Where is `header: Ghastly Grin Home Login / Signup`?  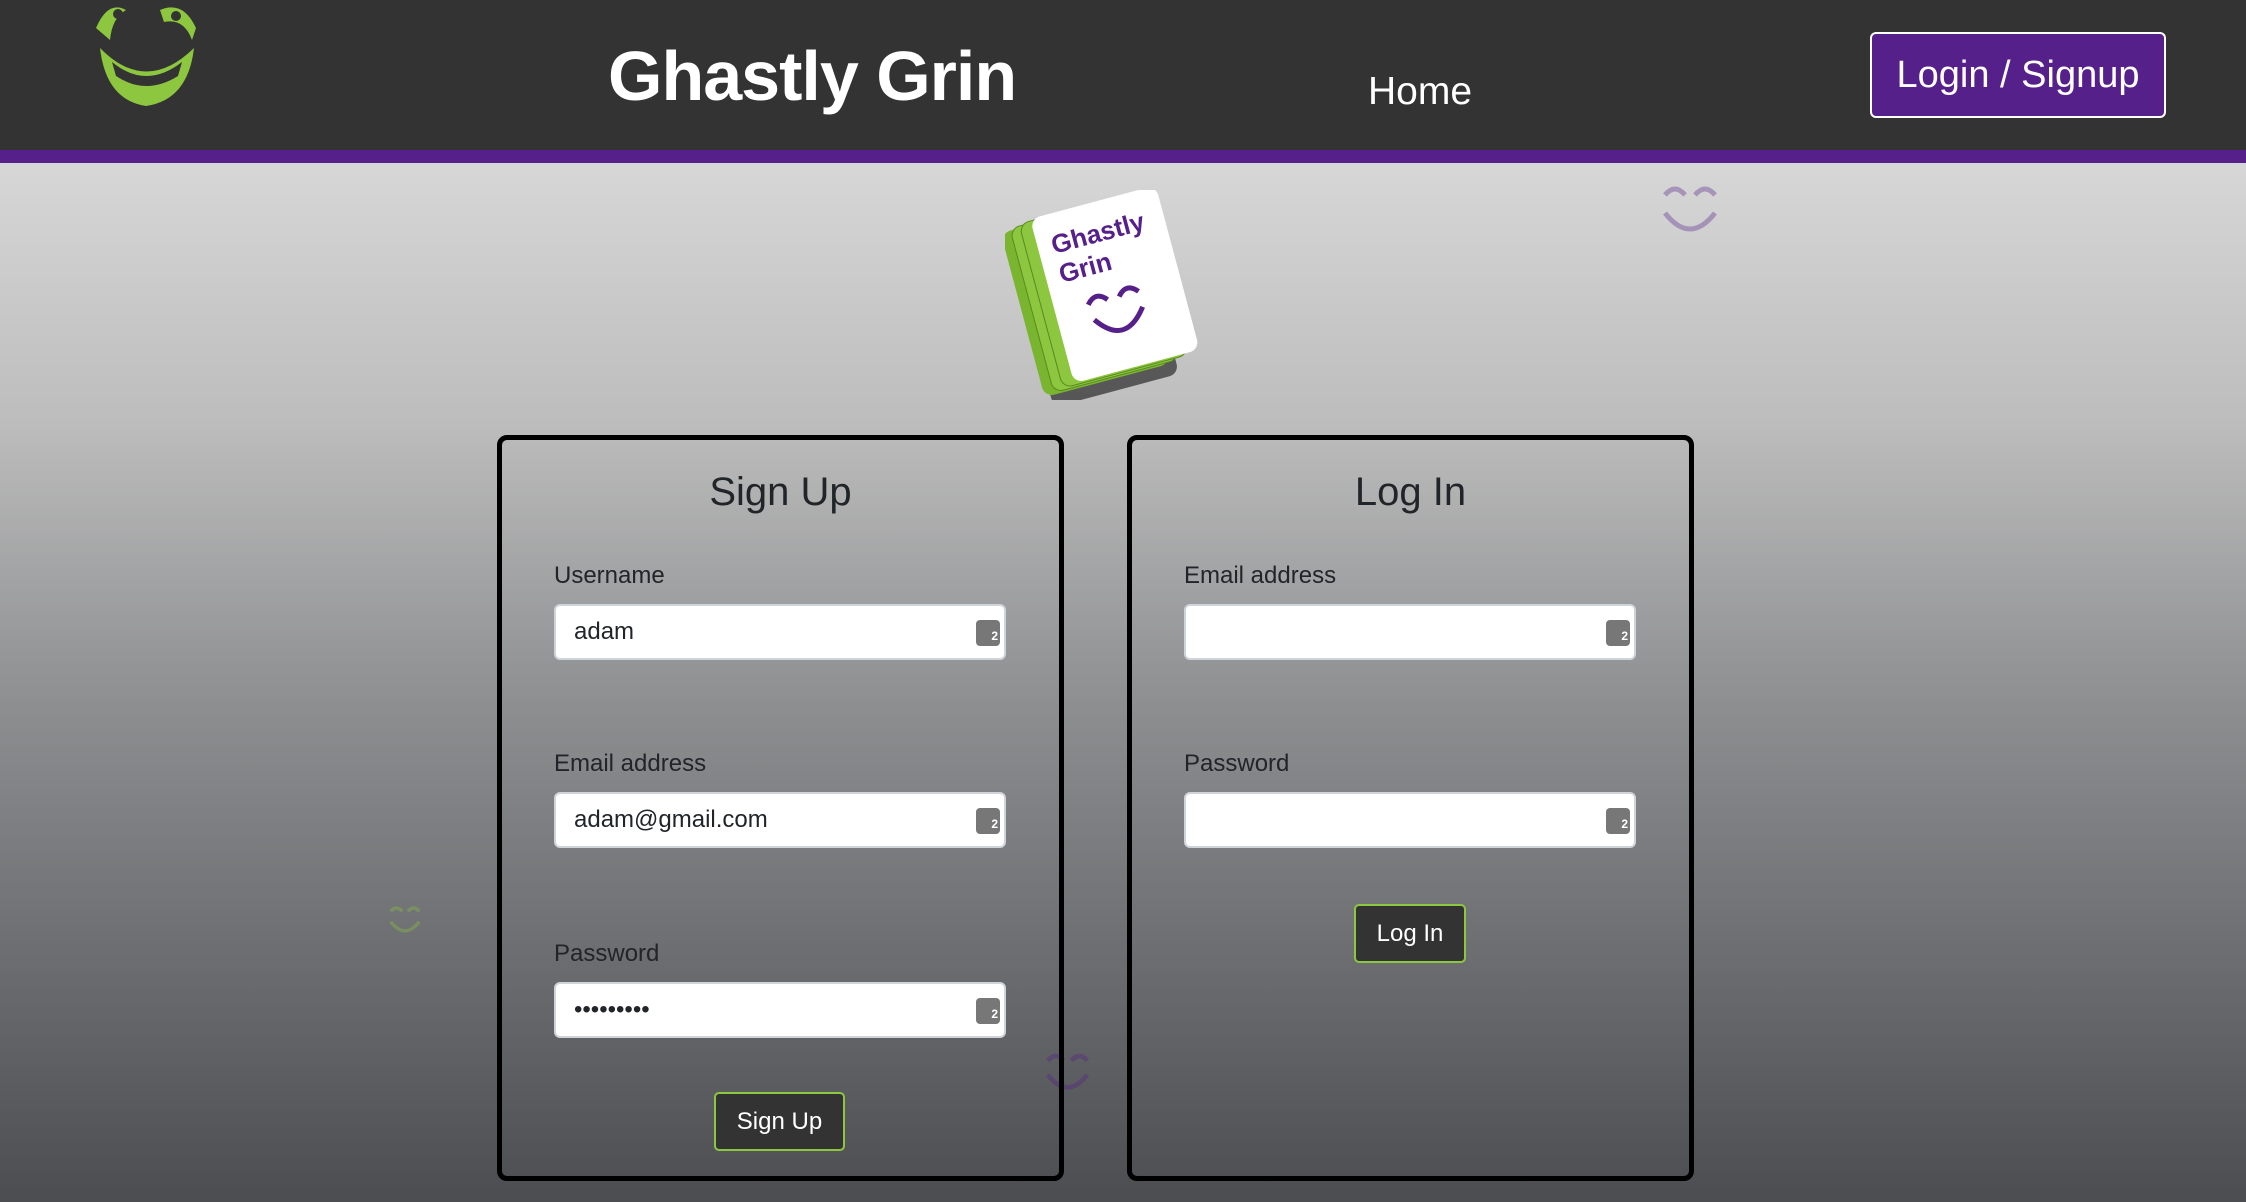 header: Ghastly Grin Home Login / Signup is located at coordinates (1123, 81).